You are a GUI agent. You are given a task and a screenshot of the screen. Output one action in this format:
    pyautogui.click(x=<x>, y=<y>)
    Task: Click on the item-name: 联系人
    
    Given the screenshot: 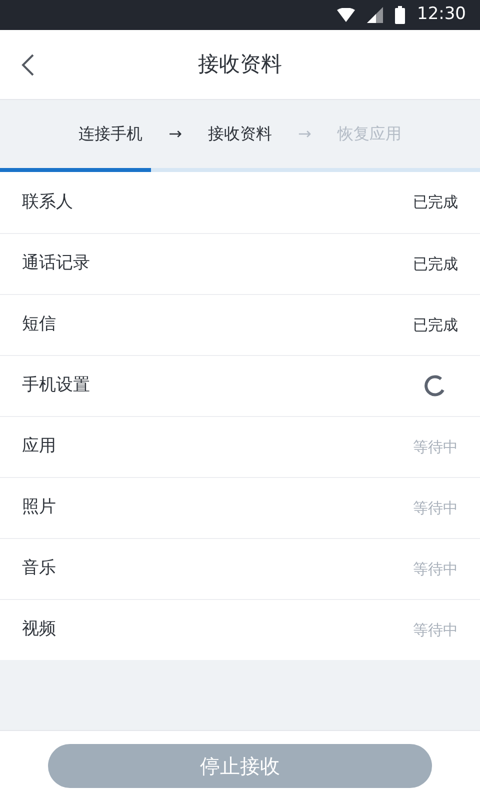 What is the action you would take?
    pyautogui.click(x=47, y=202)
    